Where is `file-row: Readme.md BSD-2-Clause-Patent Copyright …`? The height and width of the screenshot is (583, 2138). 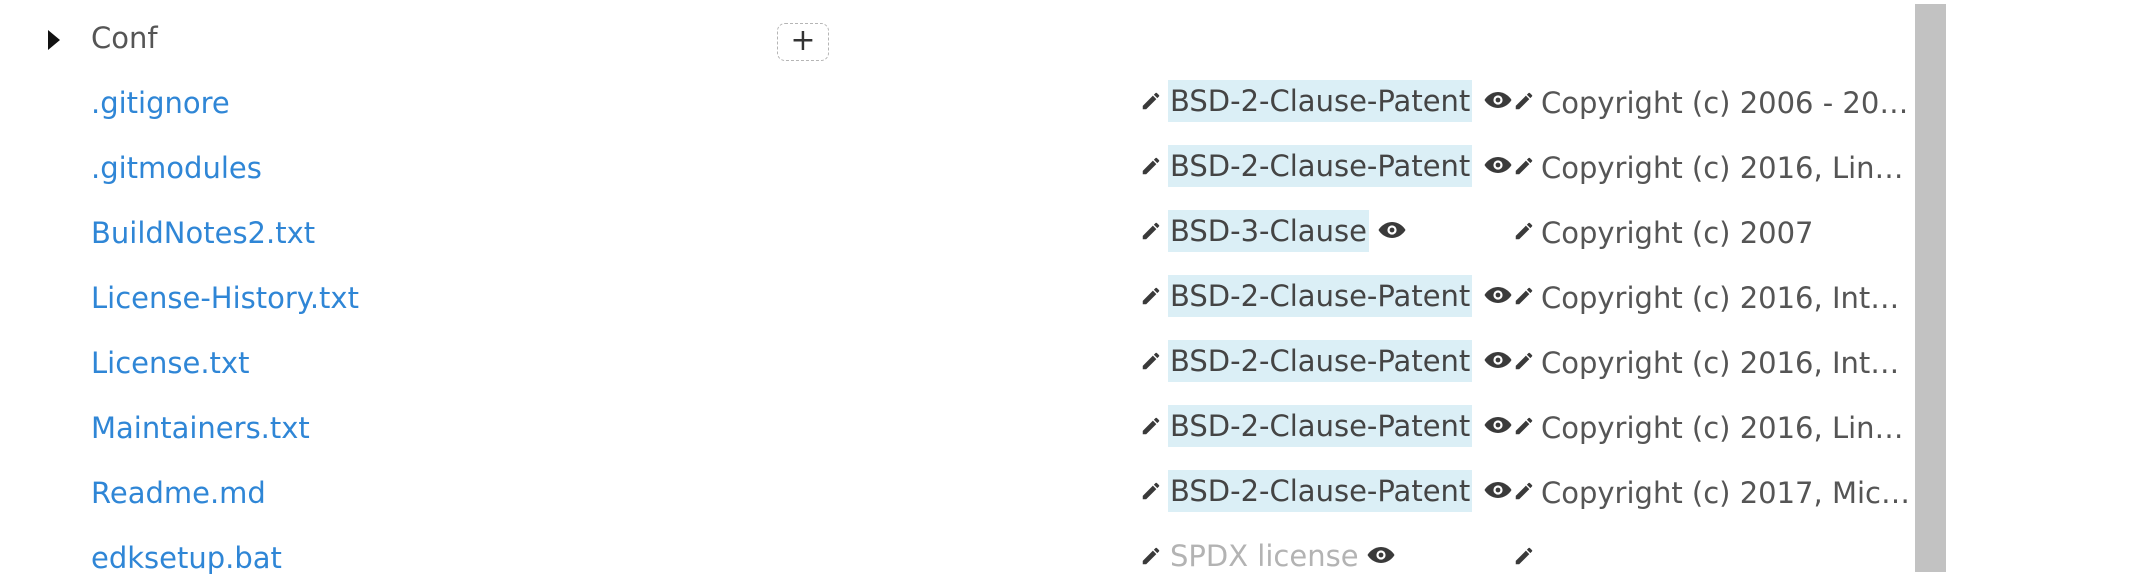 file-row: Readme.md BSD-2-Clause-Patent Copyright … is located at coordinates (960, 490).